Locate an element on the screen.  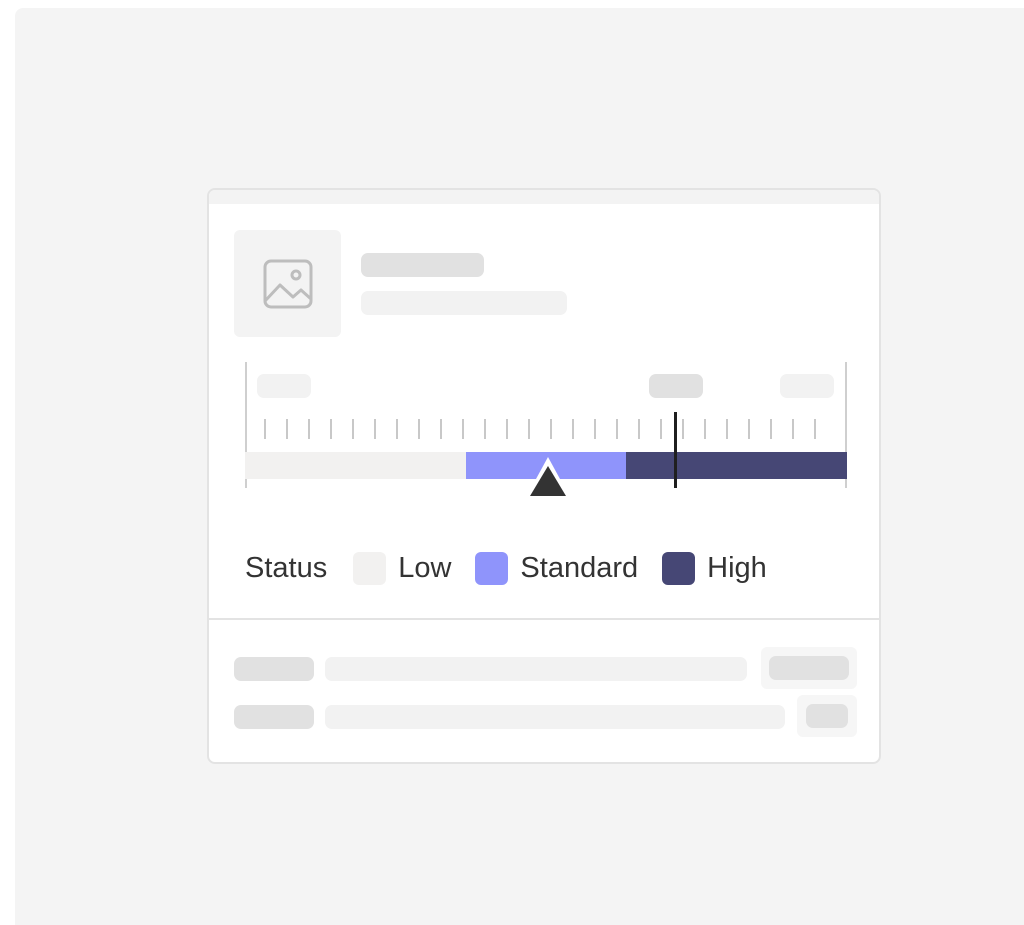
gauge-label-skeleton-middle is located at coordinates (676, 386).